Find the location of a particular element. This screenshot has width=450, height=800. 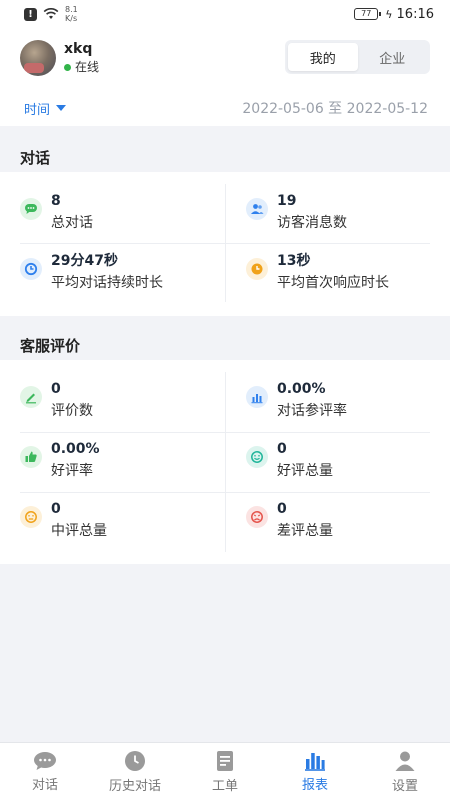

visitors-icon is located at coordinates (257, 209).